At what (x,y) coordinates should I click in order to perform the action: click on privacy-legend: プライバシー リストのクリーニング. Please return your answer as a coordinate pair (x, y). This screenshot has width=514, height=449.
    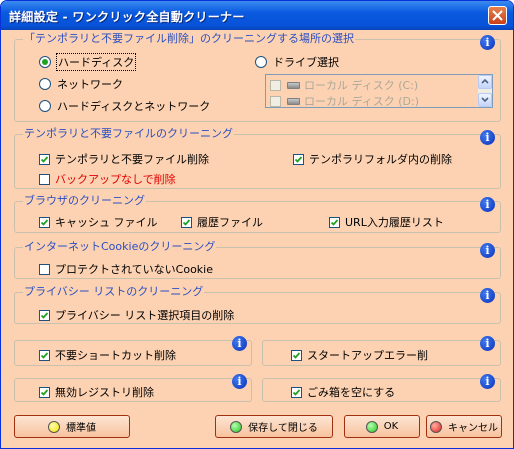
    Looking at the image, I should click on (114, 292).